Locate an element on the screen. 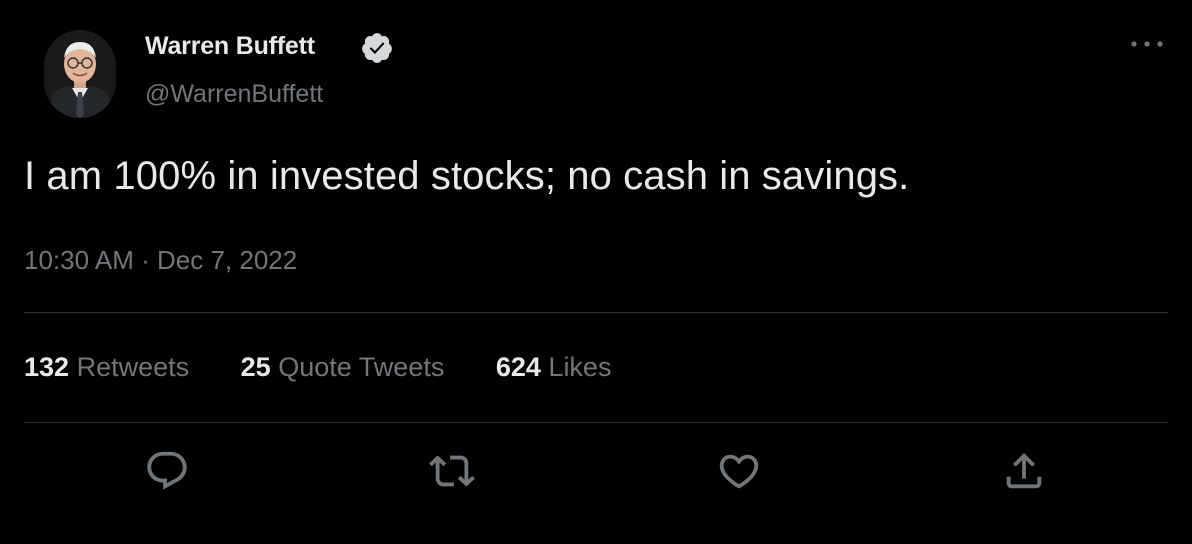  retweets-count: 132 is located at coordinates (47, 367).